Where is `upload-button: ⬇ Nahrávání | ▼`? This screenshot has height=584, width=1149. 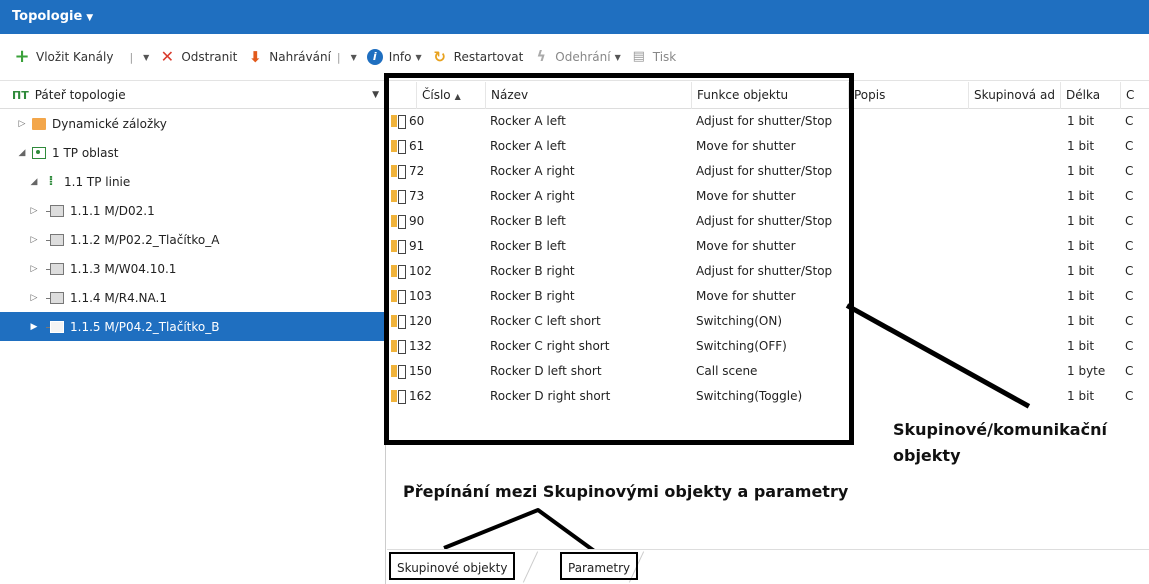 upload-button: ⬇ Nahrávání | ▼ is located at coordinates (302, 57).